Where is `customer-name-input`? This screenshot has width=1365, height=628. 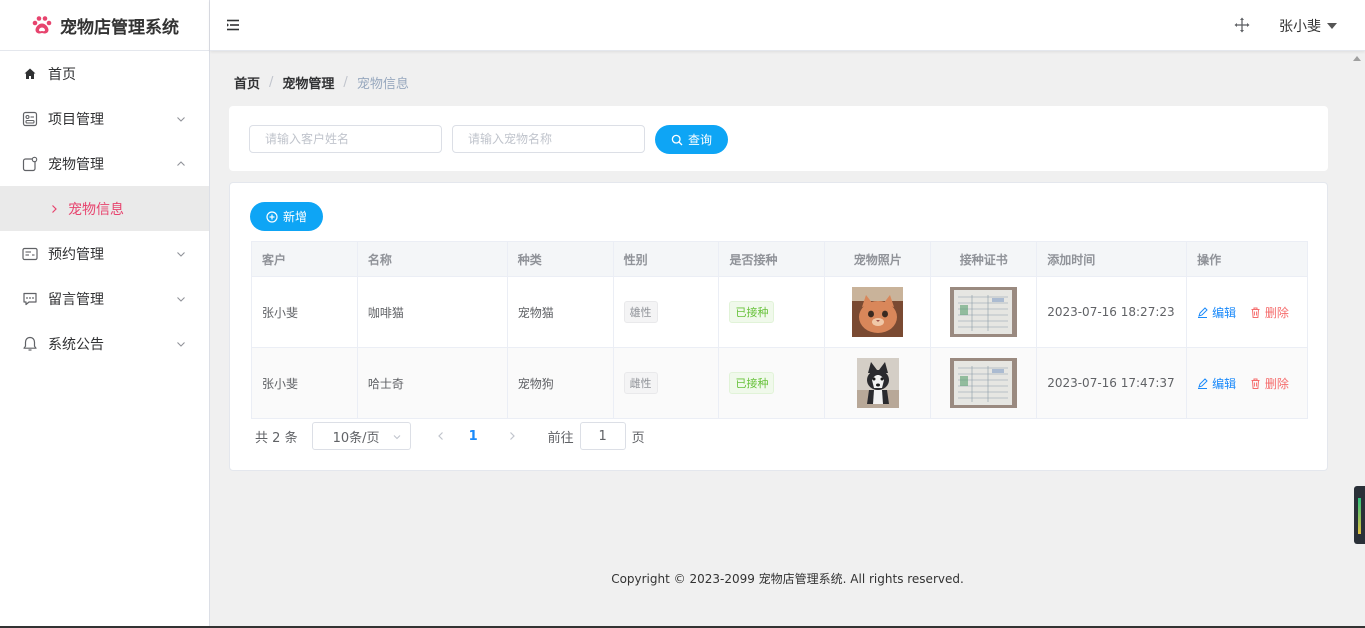 customer-name-input is located at coordinates (345, 139).